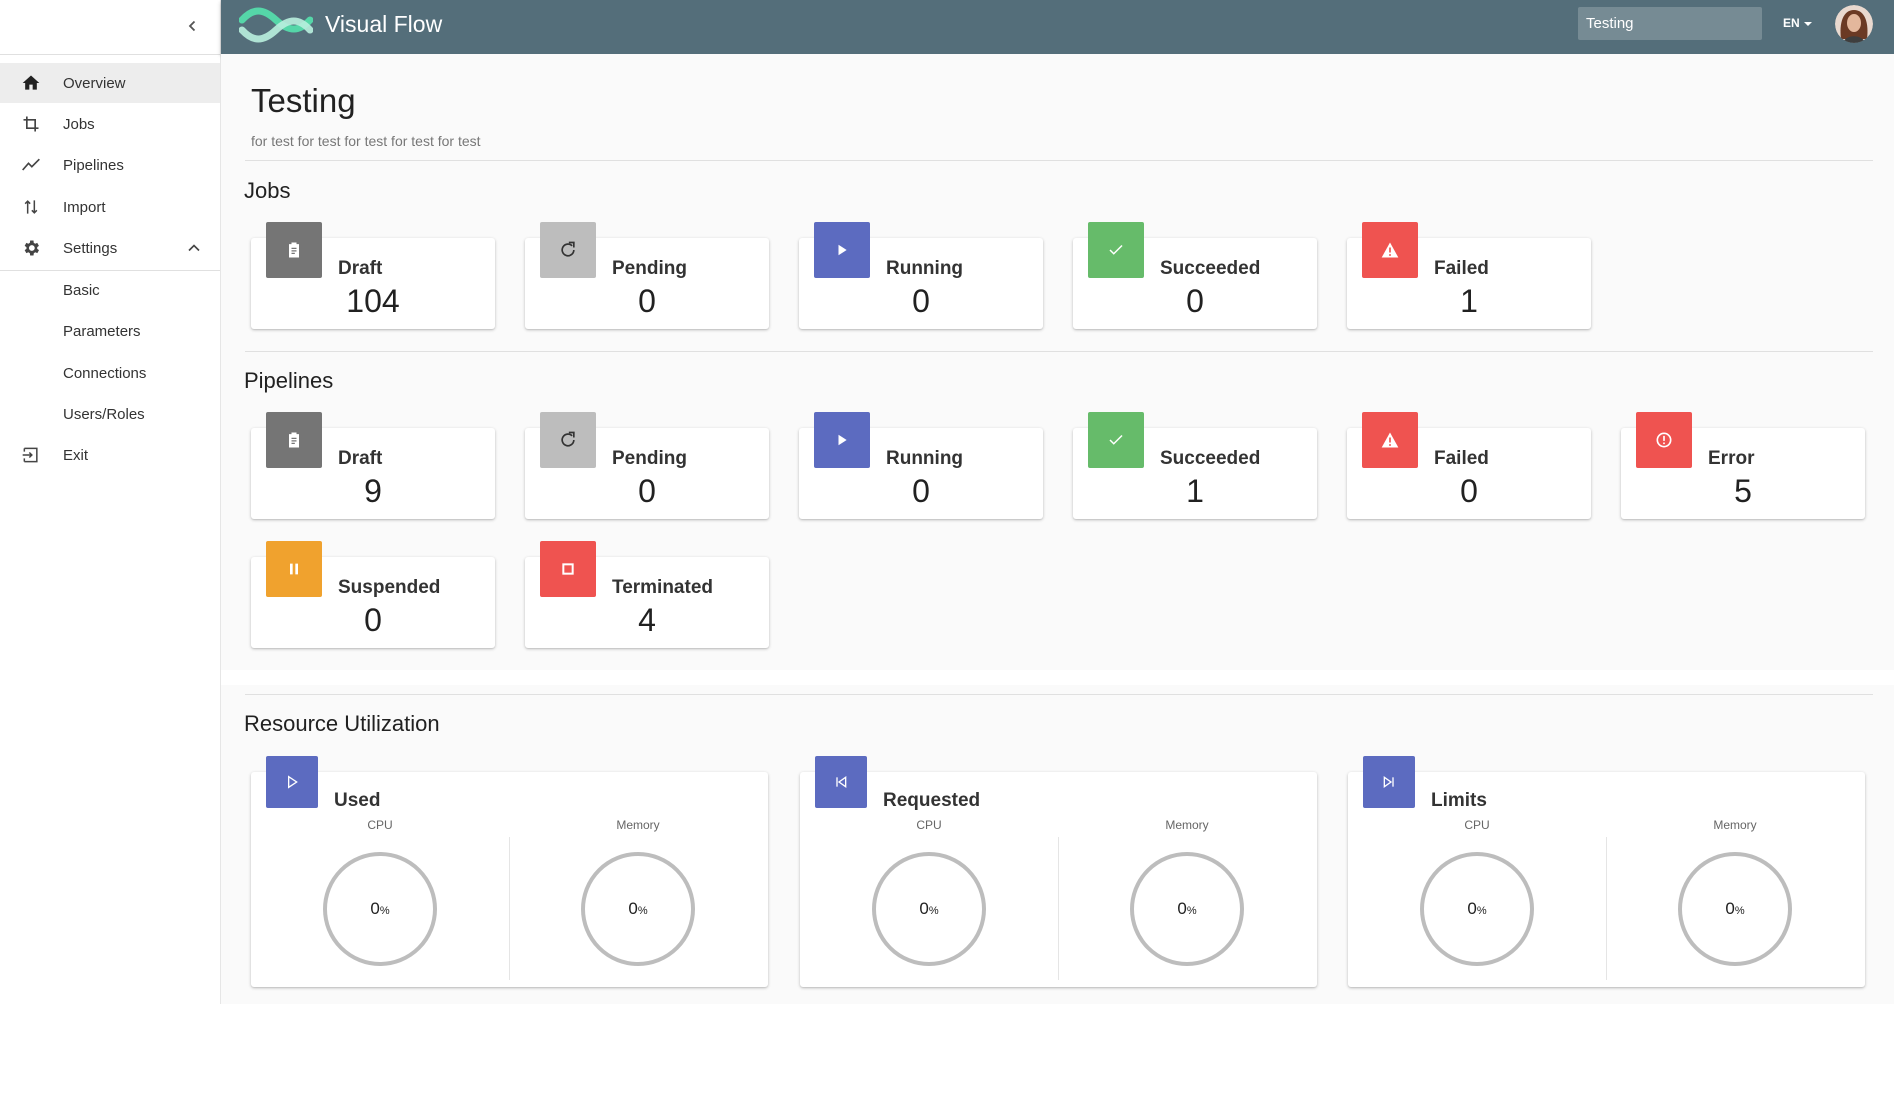 This screenshot has height=1112, width=1894. What do you see at coordinates (276, 26) in the screenshot?
I see `visual-flow-logo-icon` at bounding box center [276, 26].